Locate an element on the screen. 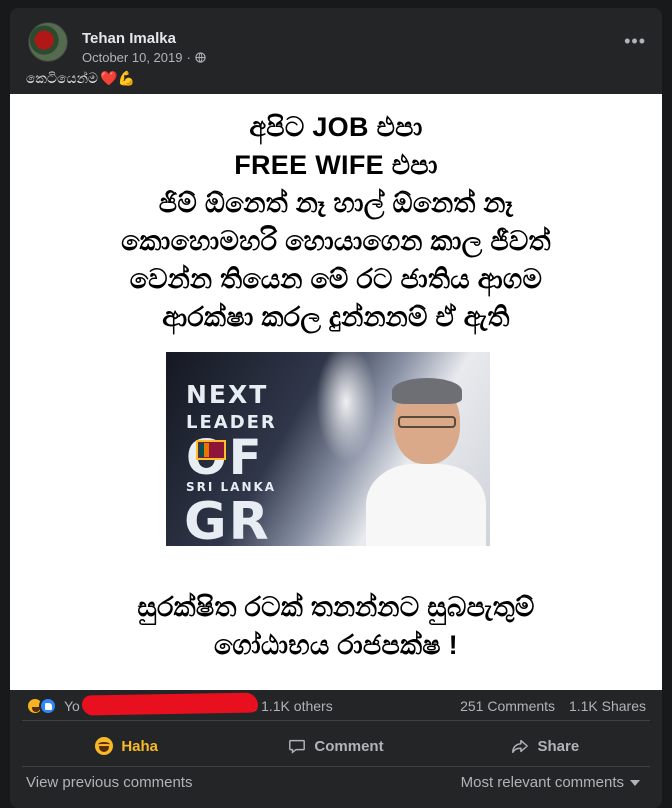 The image size is (672, 808). haha-button: Haha is located at coordinates (126, 746).